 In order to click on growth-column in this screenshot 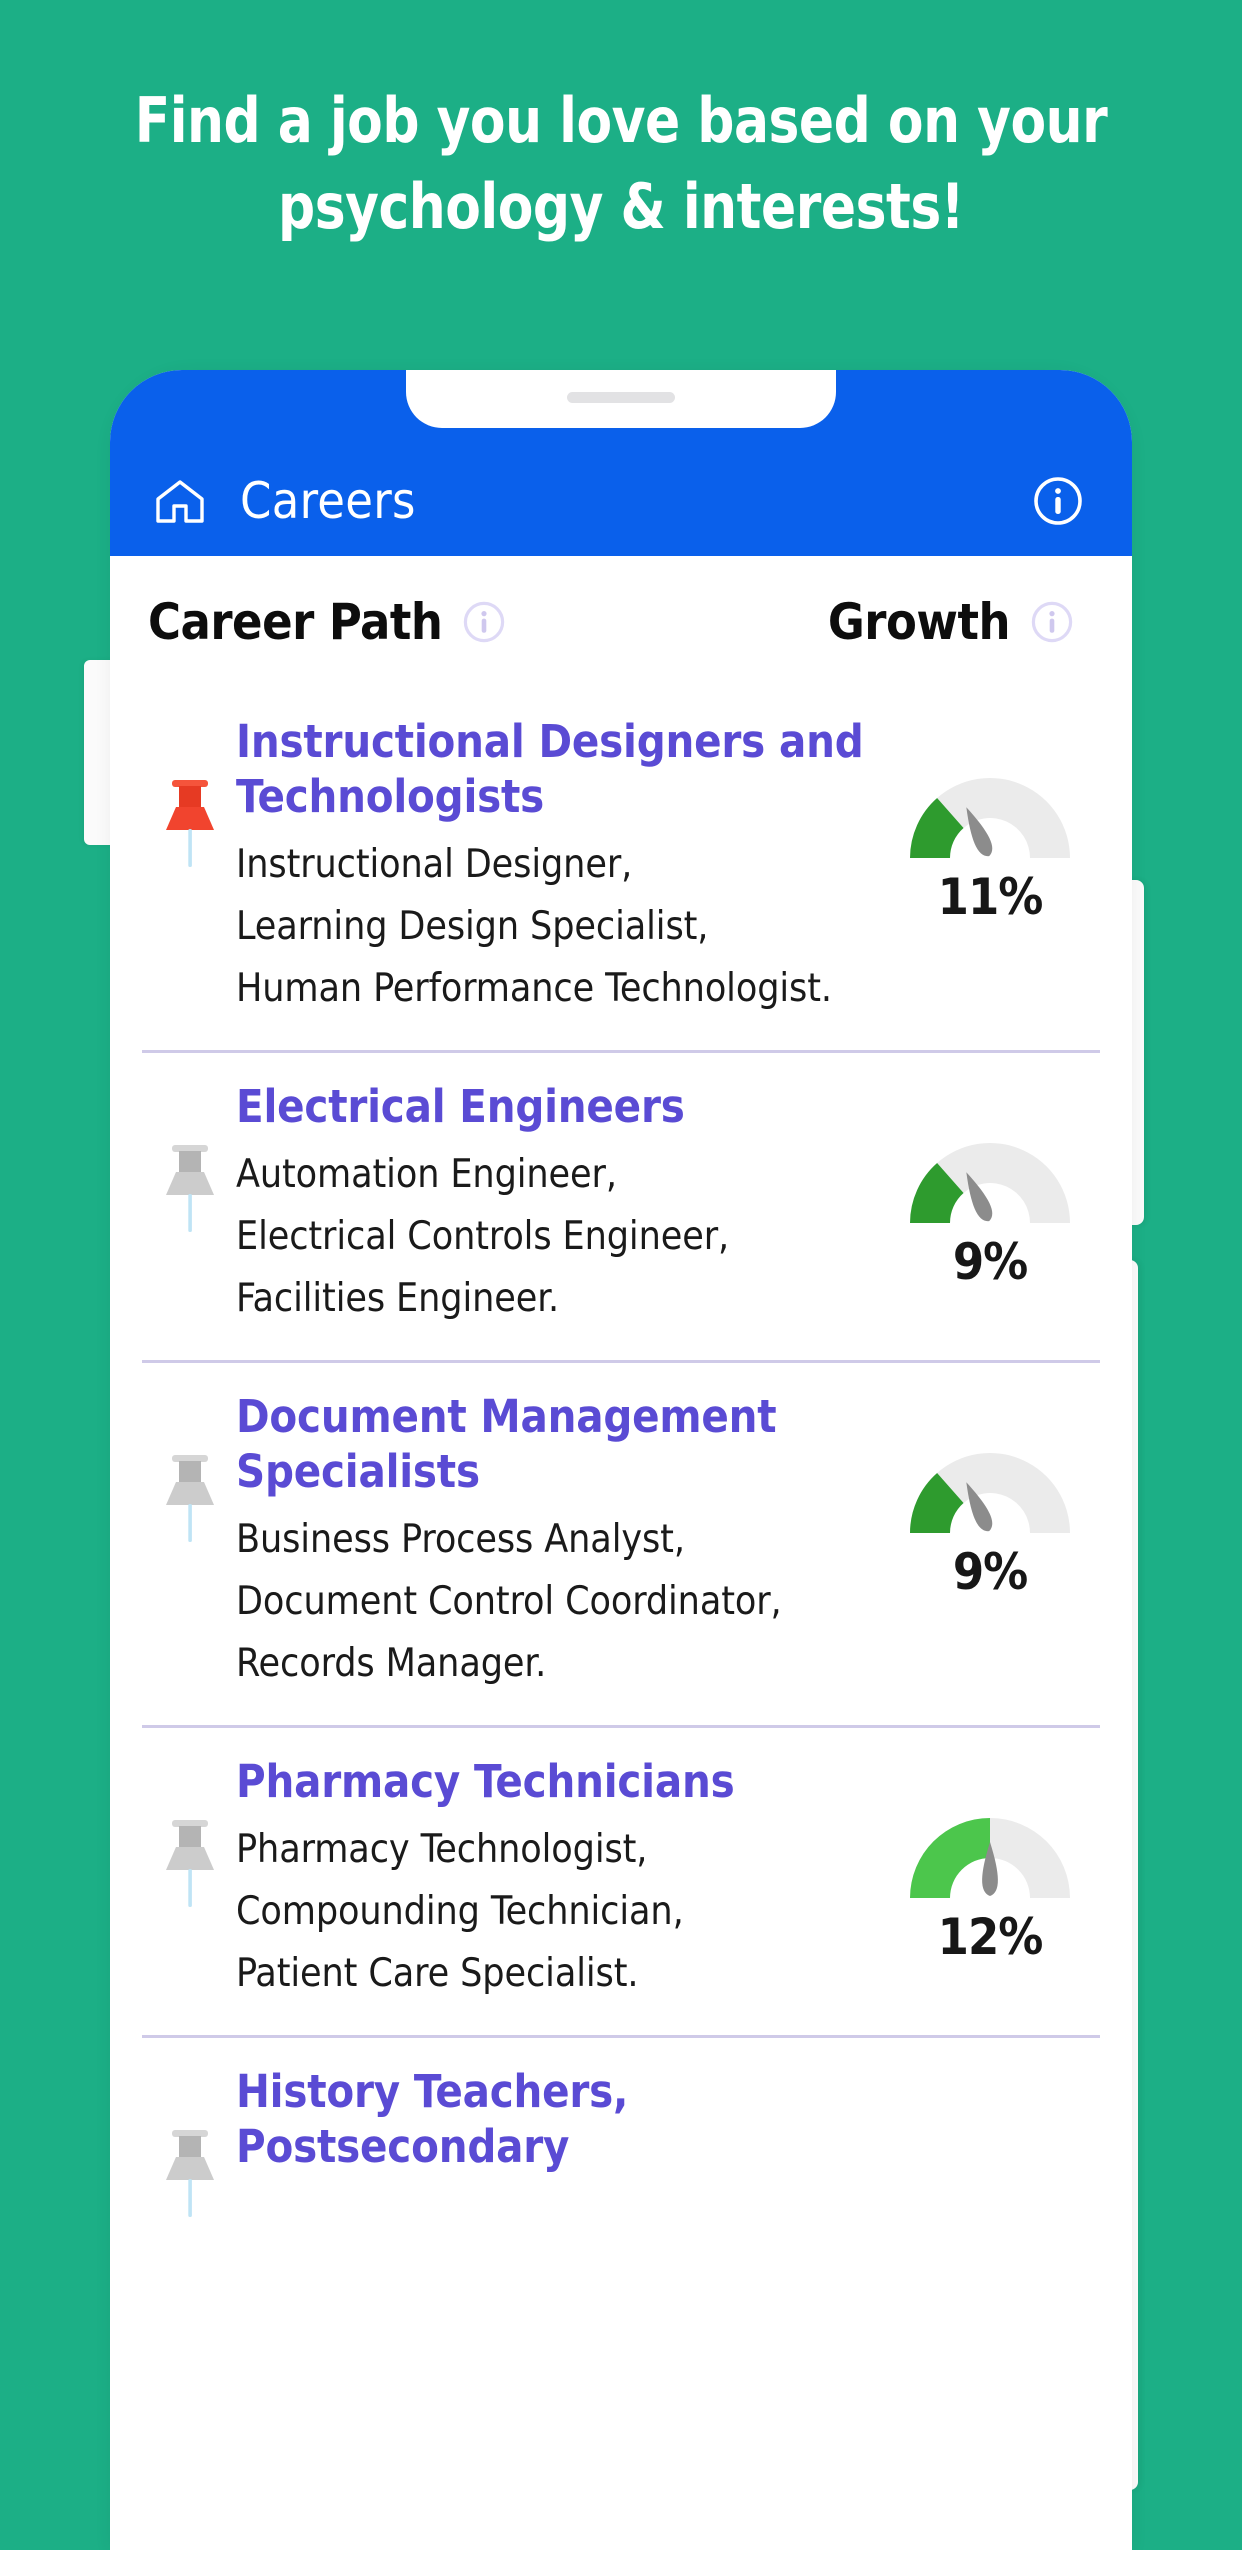, I will do `click(990, 2141)`.